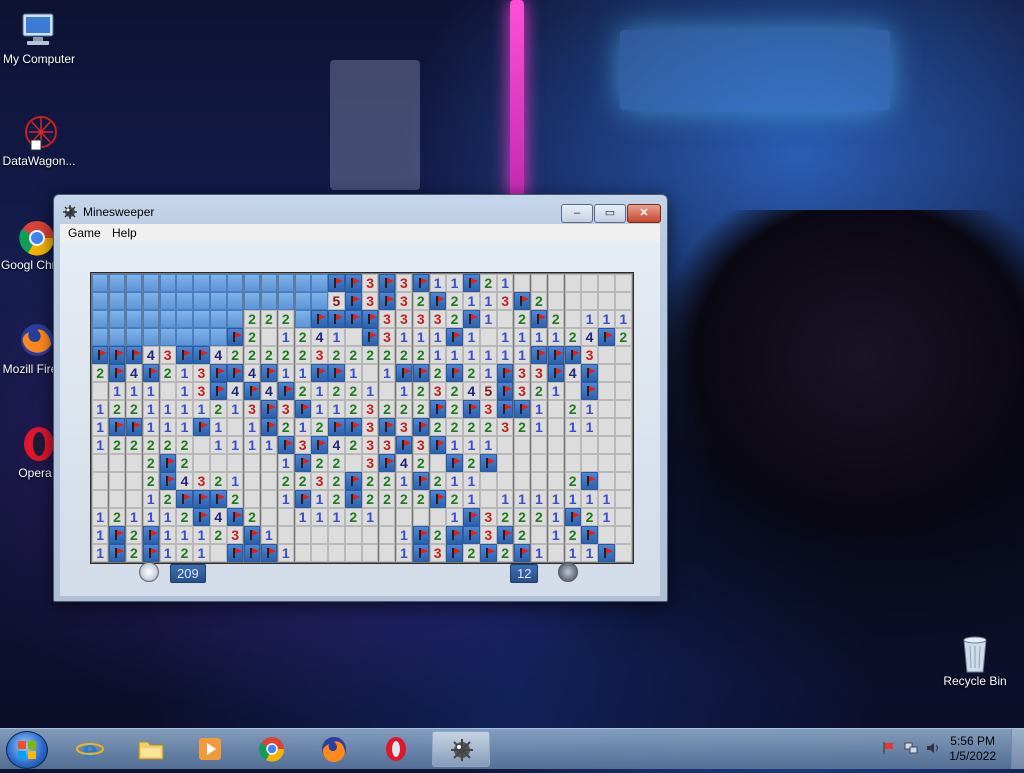  I want to click on title-bar: Minesweeper – ▭ ✕, so click(360, 210).